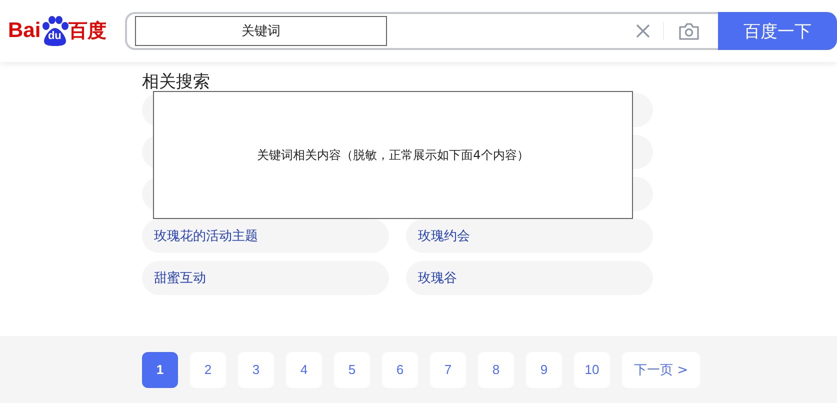  I want to click on suggestion-link: 甜蜜互动, so click(265, 278).